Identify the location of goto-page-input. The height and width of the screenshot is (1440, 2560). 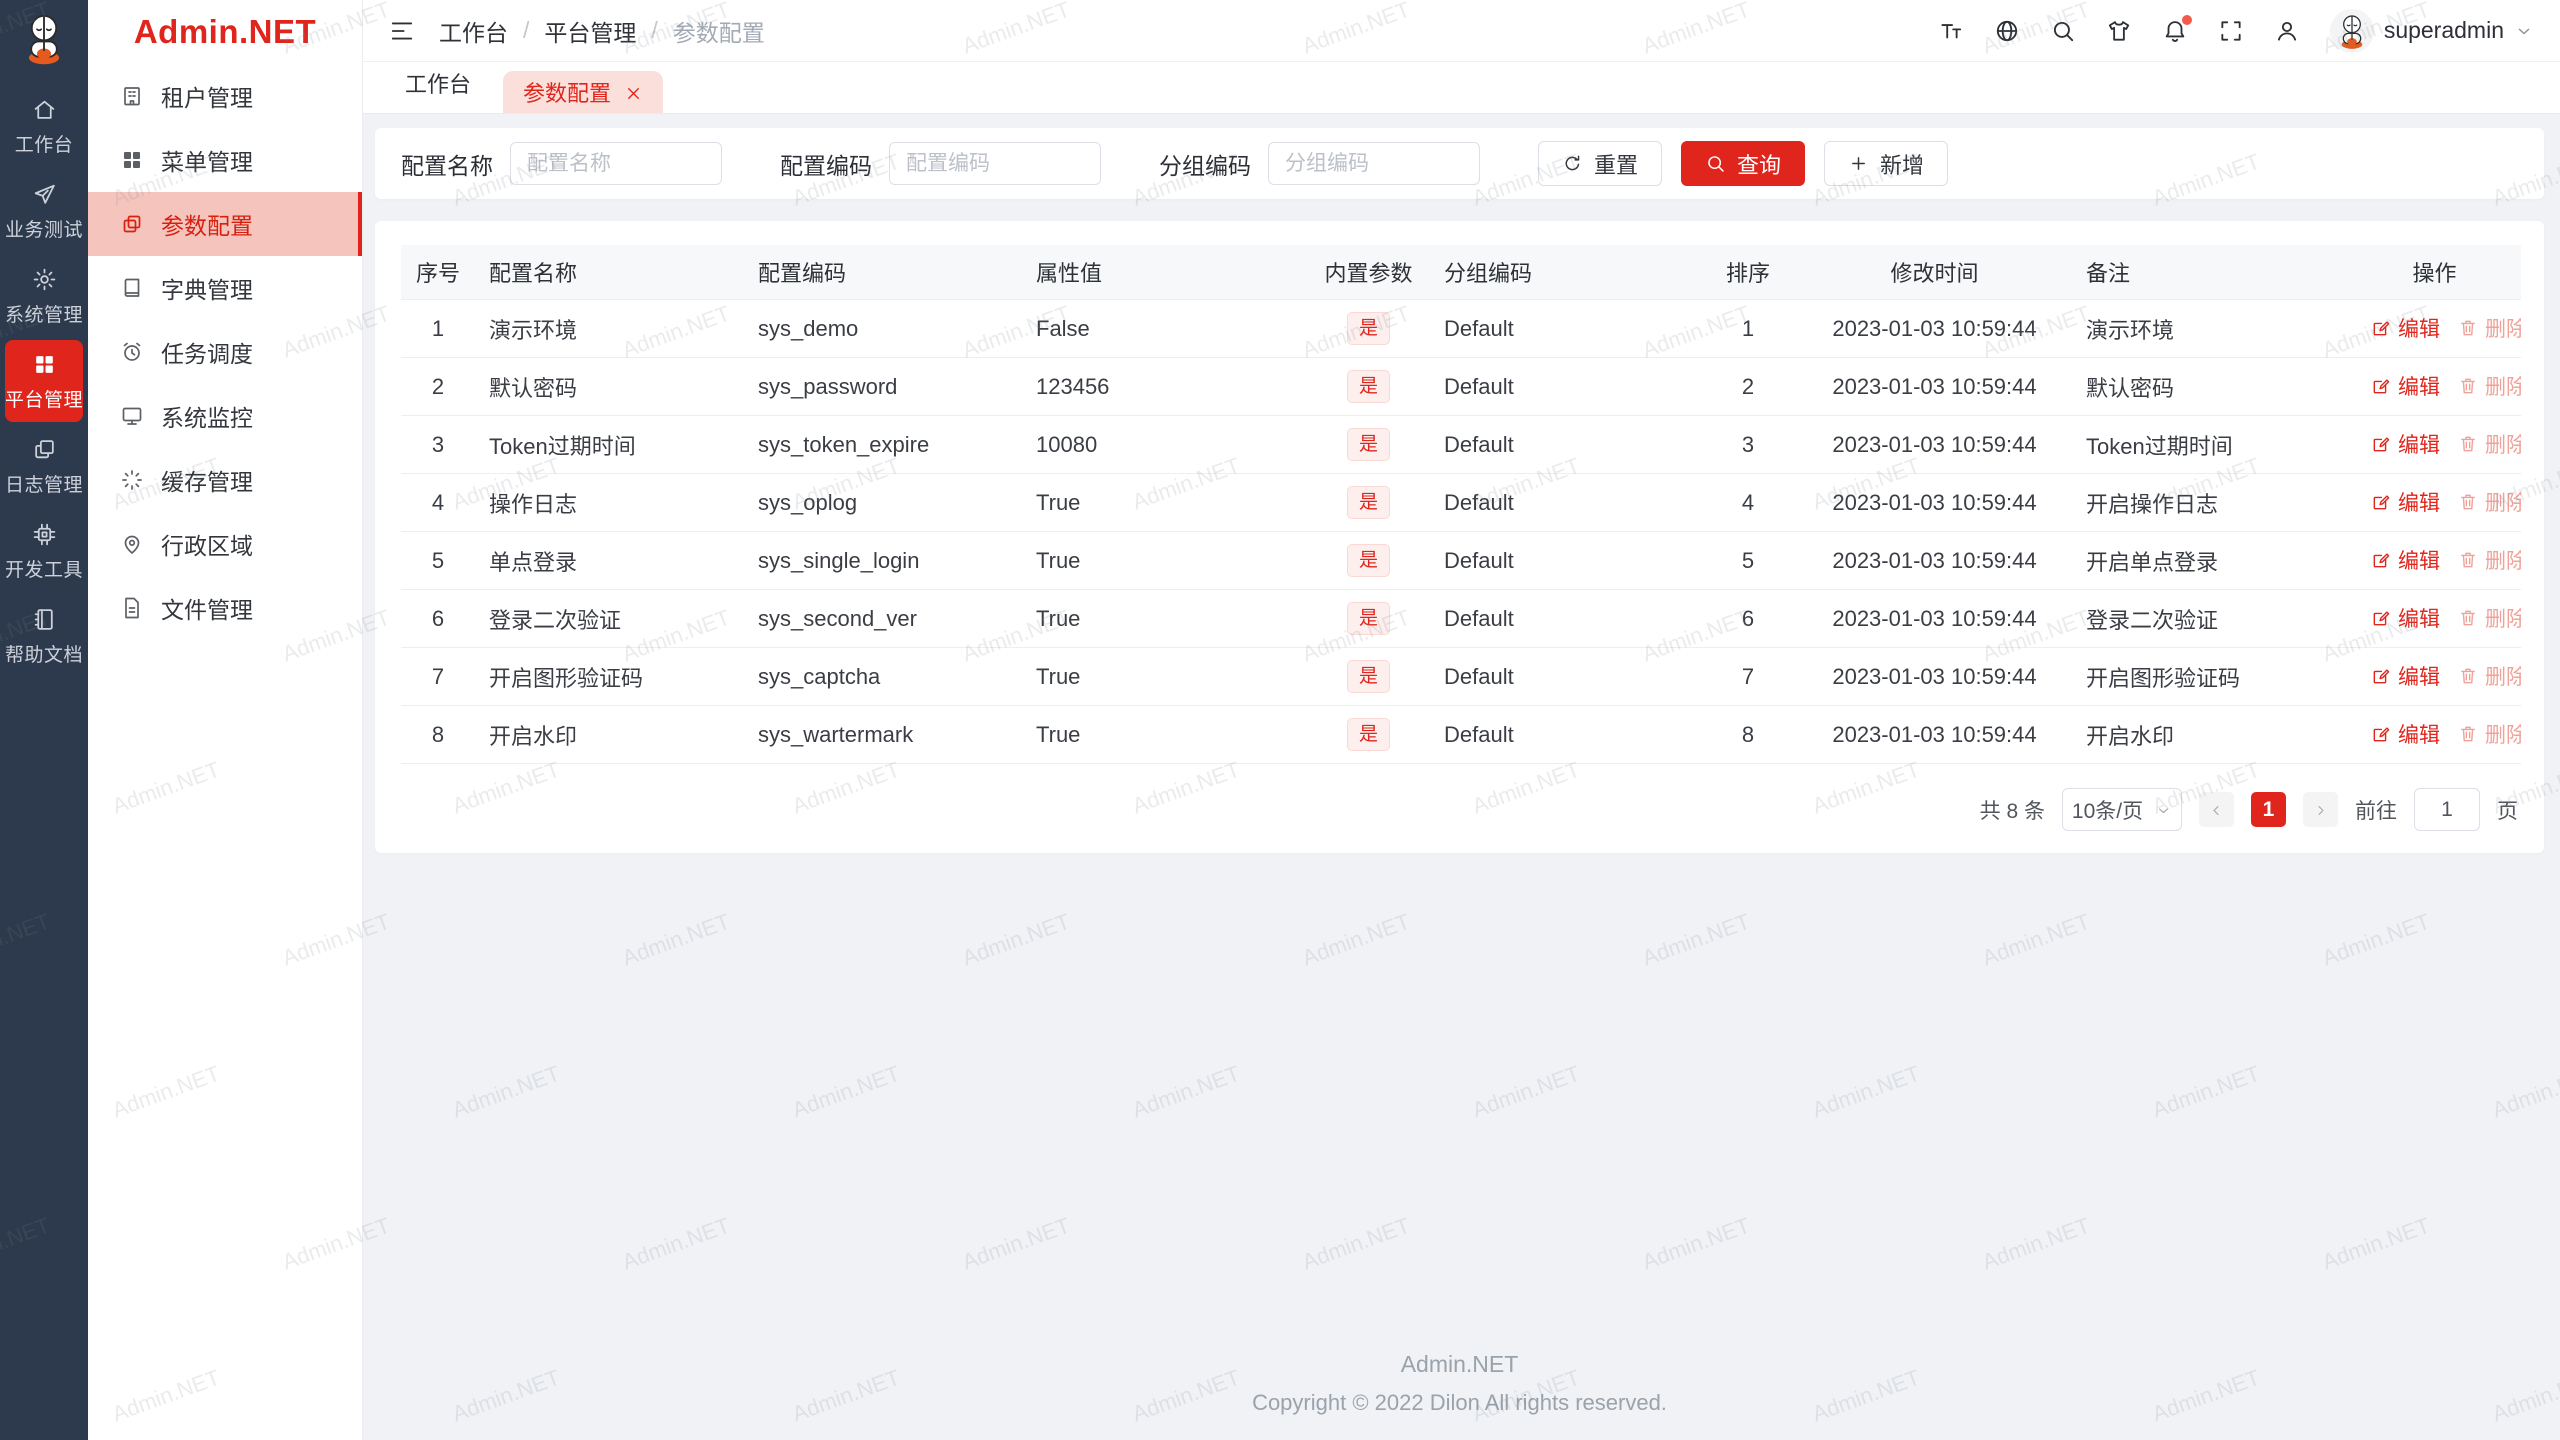
(2447, 809).